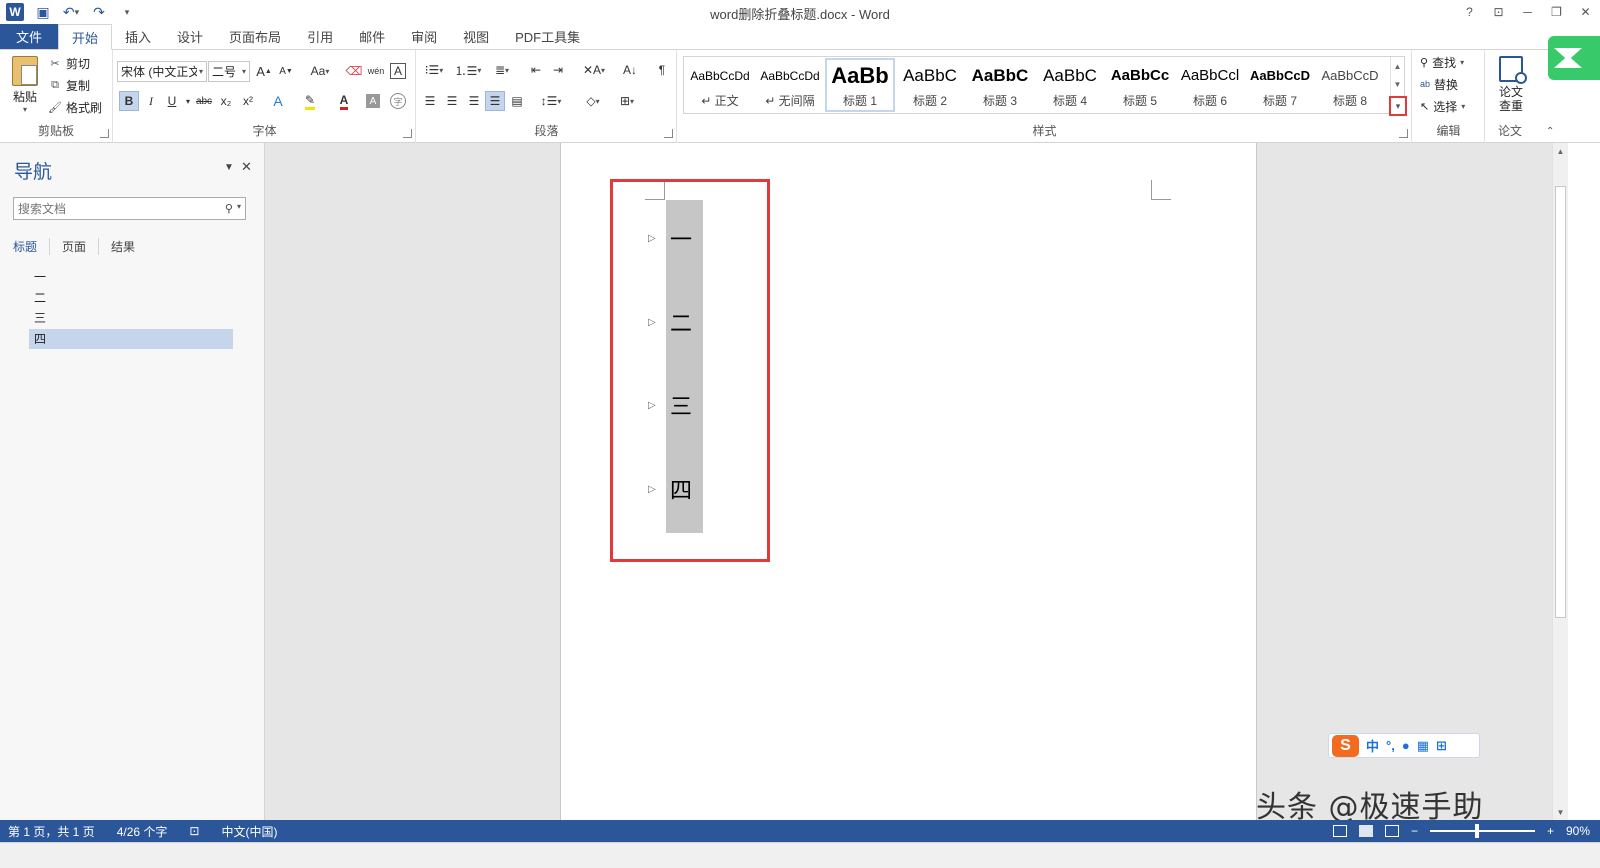 The width and height of the screenshot is (1600, 868). What do you see at coordinates (229, 167) in the screenshot?
I see `nav-options-icon: ▼` at bounding box center [229, 167].